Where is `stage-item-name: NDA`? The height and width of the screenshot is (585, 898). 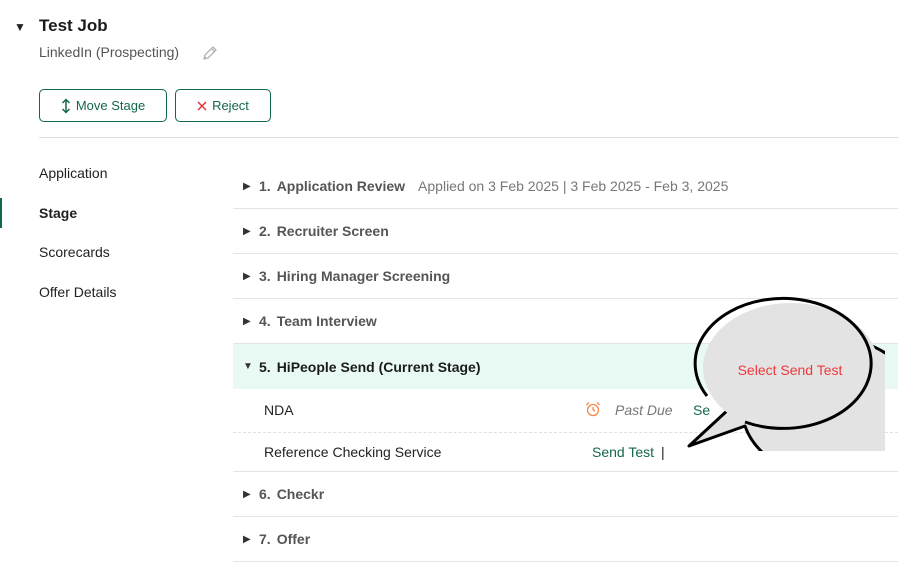 stage-item-name: NDA is located at coordinates (279, 410).